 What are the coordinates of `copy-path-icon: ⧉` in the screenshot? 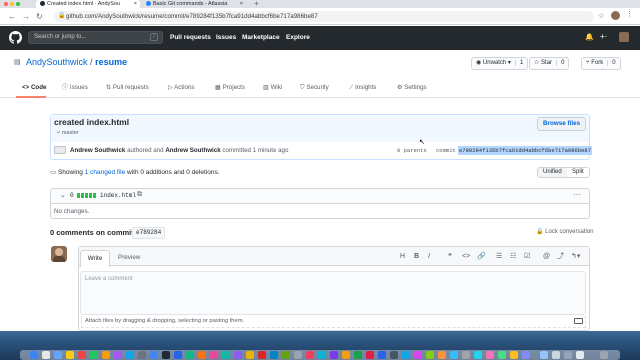 It's located at (139, 195).